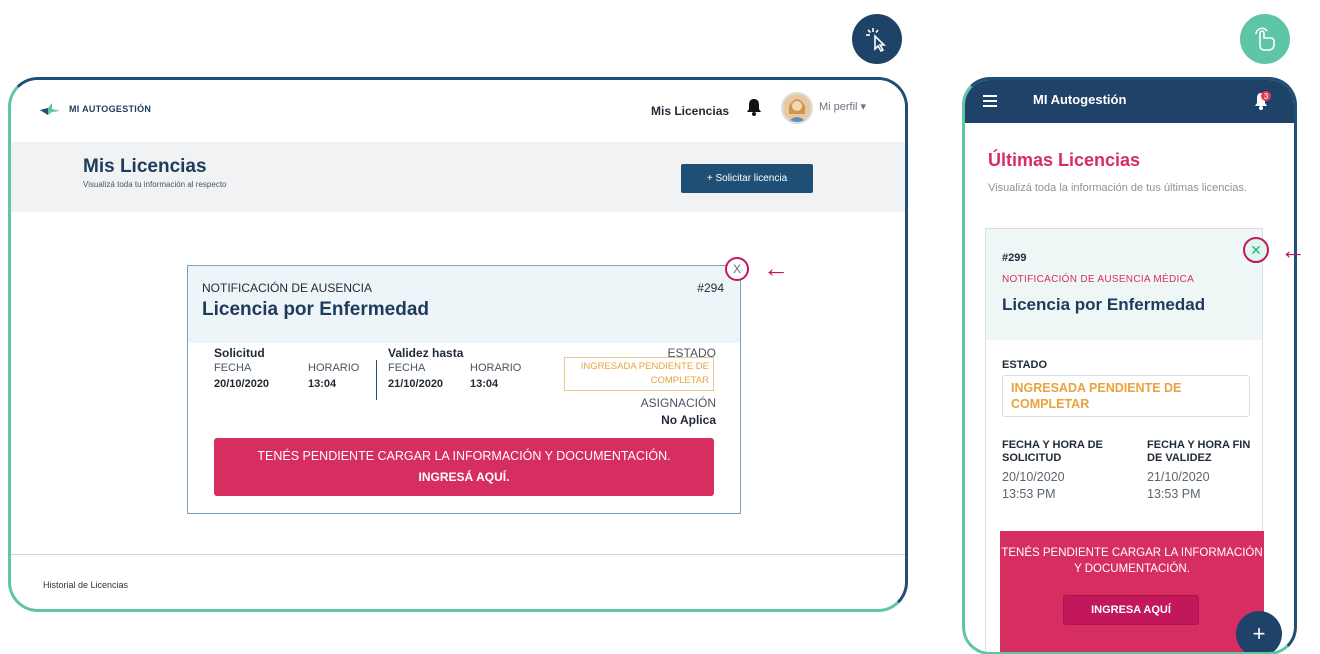  What do you see at coordinates (710, 288) in the screenshot?
I see `license-id: #294` at bounding box center [710, 288].